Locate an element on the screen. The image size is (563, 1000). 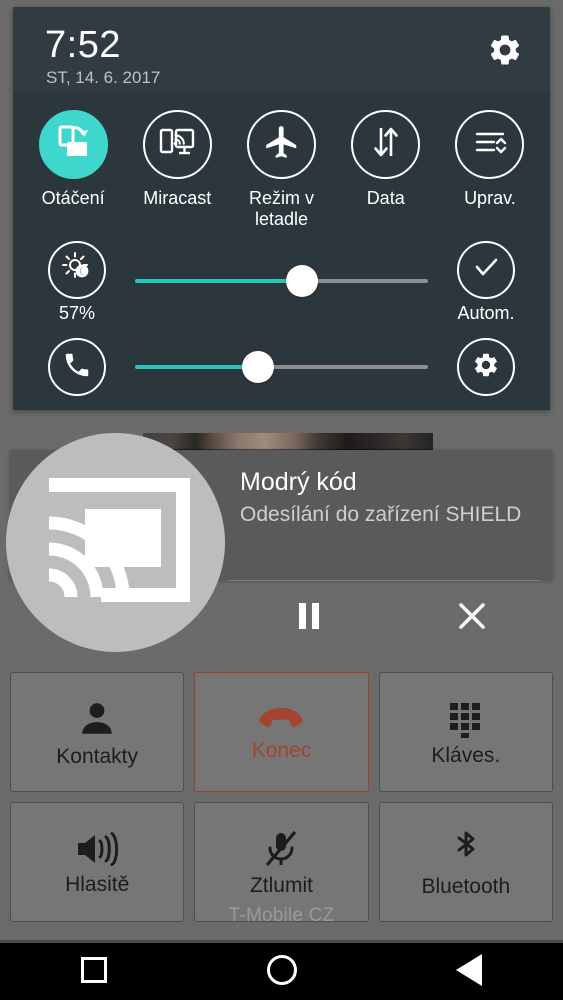
toggle-data-label: Data is located at coordinates (385, 198).